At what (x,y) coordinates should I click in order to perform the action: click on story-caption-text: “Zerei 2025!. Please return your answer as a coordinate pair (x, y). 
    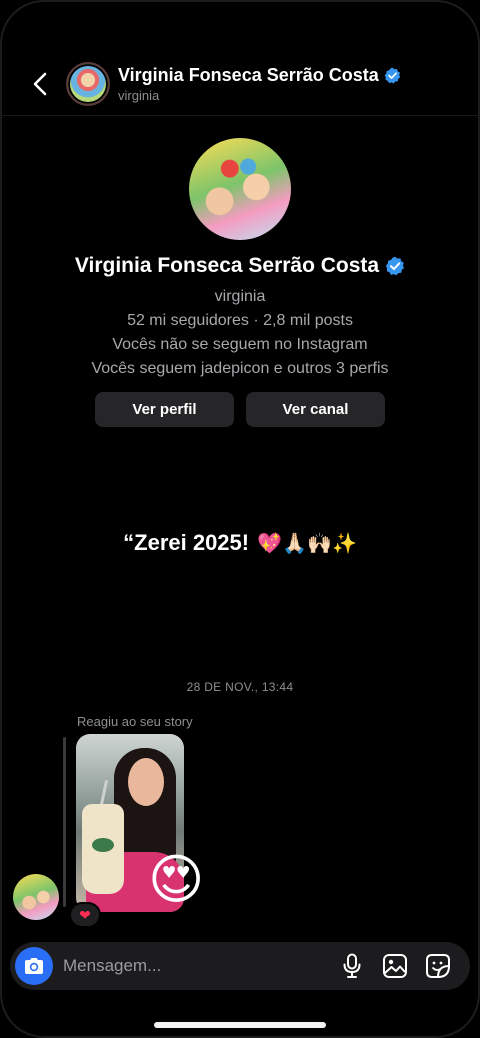
    Looking at the image, I should click on (186, 542).